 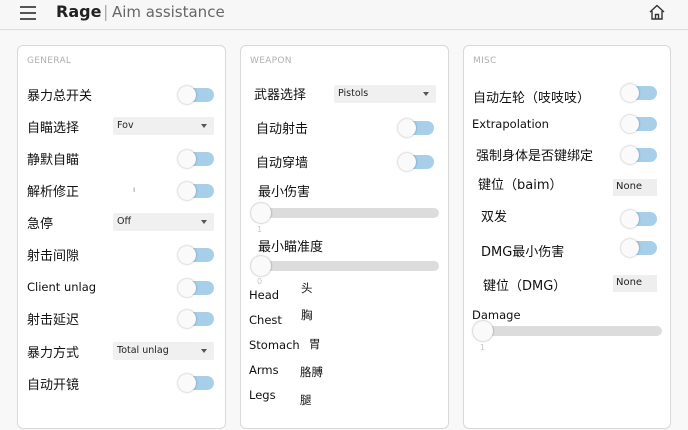 I want to click on hitbox-legs-cn: 腿, so click(x=306, y=400).